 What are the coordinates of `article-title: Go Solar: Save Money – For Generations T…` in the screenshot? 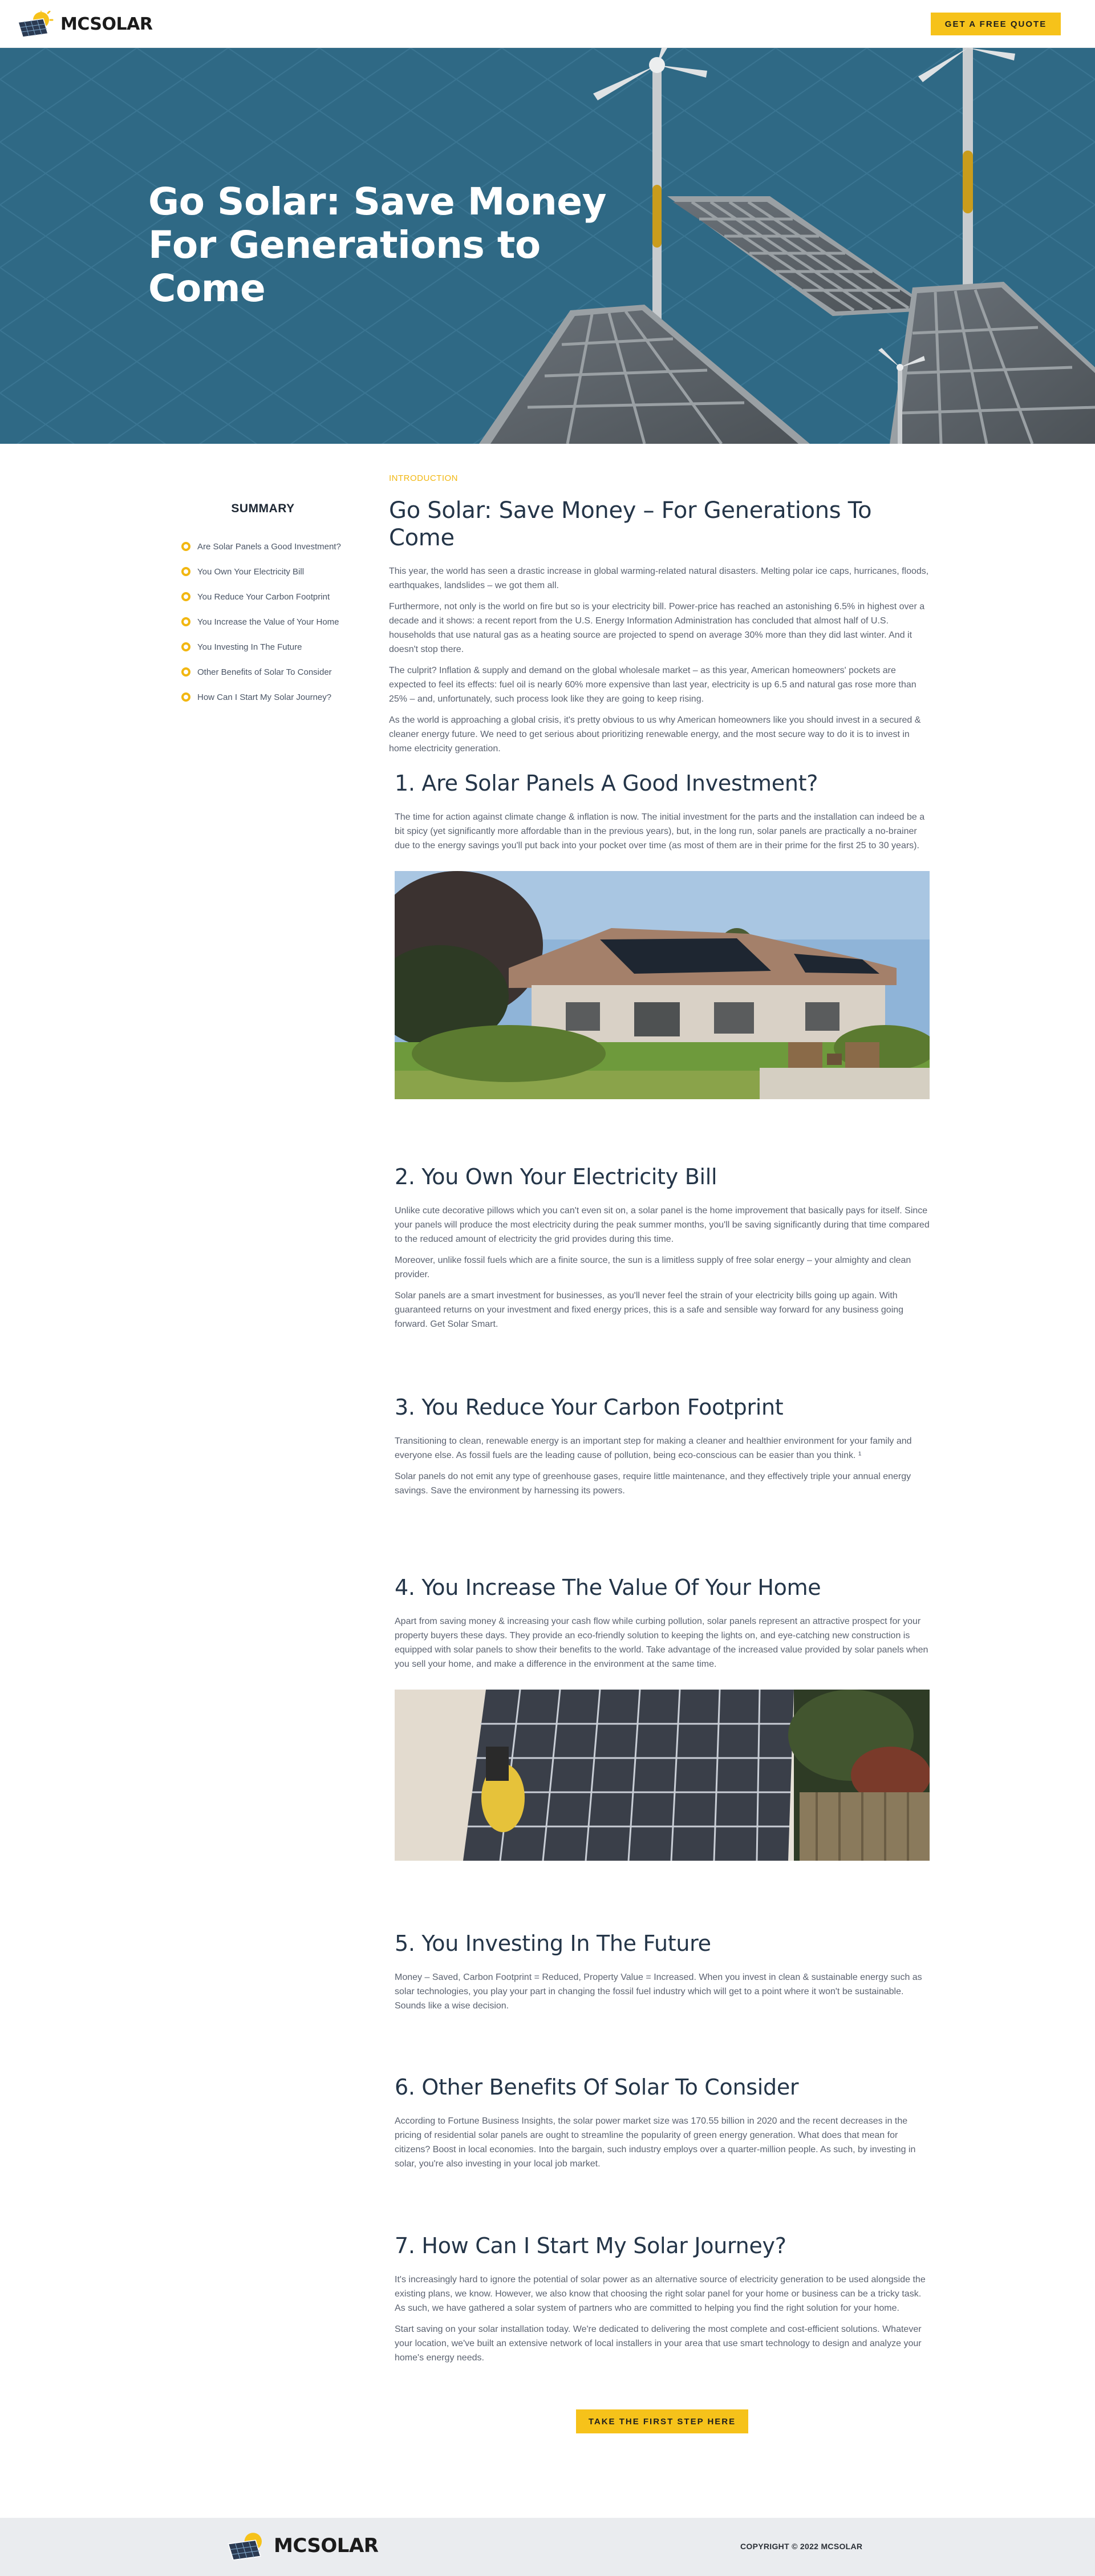 It's located at (630, 524).